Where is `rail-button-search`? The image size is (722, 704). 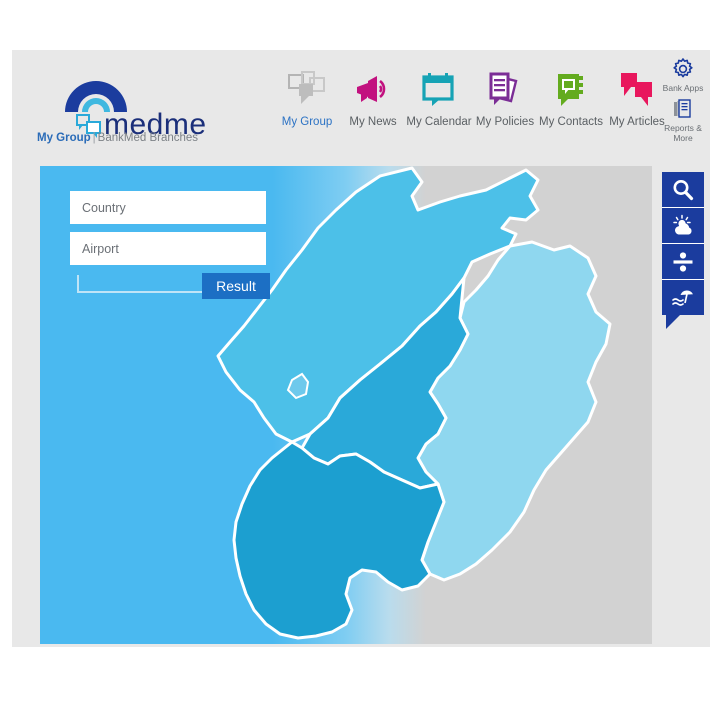
rail-button-search is located at coordinates (683, 189).